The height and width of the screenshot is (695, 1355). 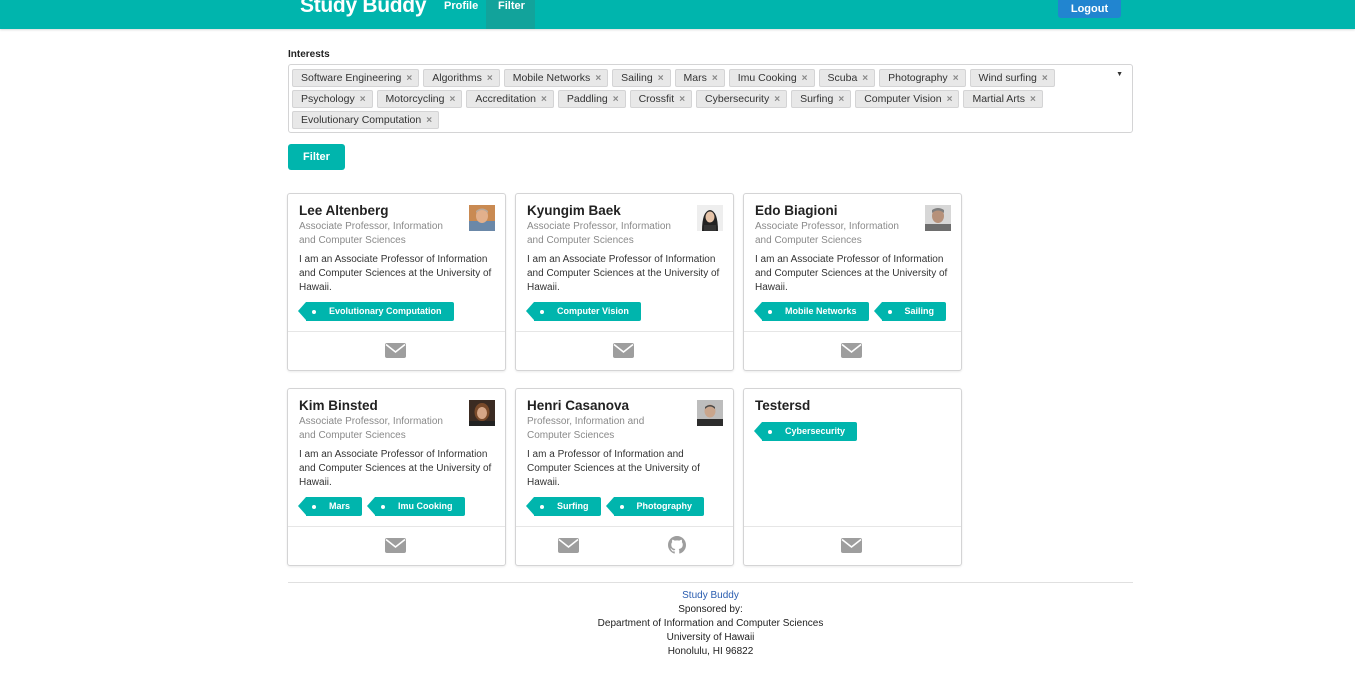 What do you see at coordinates (587, 99) in the screenshot?
I see `interest-chip-label: Paddling` at bounding box center [587, 99].